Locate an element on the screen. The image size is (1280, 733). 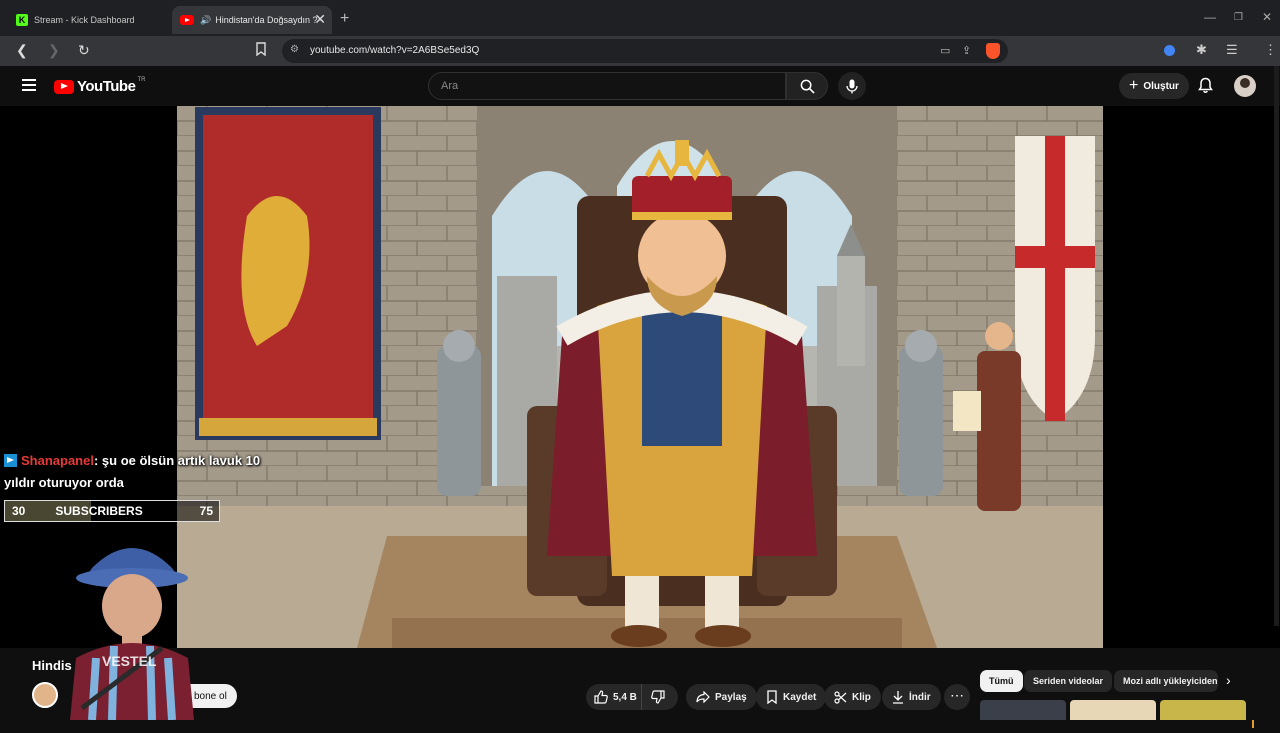
download-button: İndir is located at coordinates (911, 697).